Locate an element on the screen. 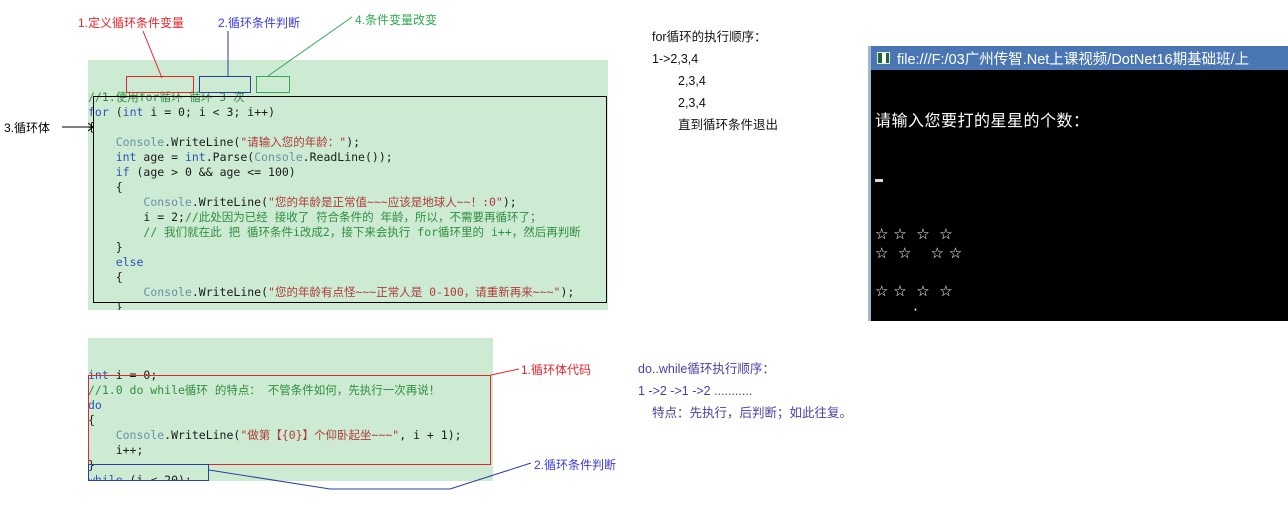 This screenshot has height=508, width=1288. console-title-bar: file:///F:/03广州传智.Net上课视频/DotNet16期基础班/上 is located at coordinates (1079, 58).